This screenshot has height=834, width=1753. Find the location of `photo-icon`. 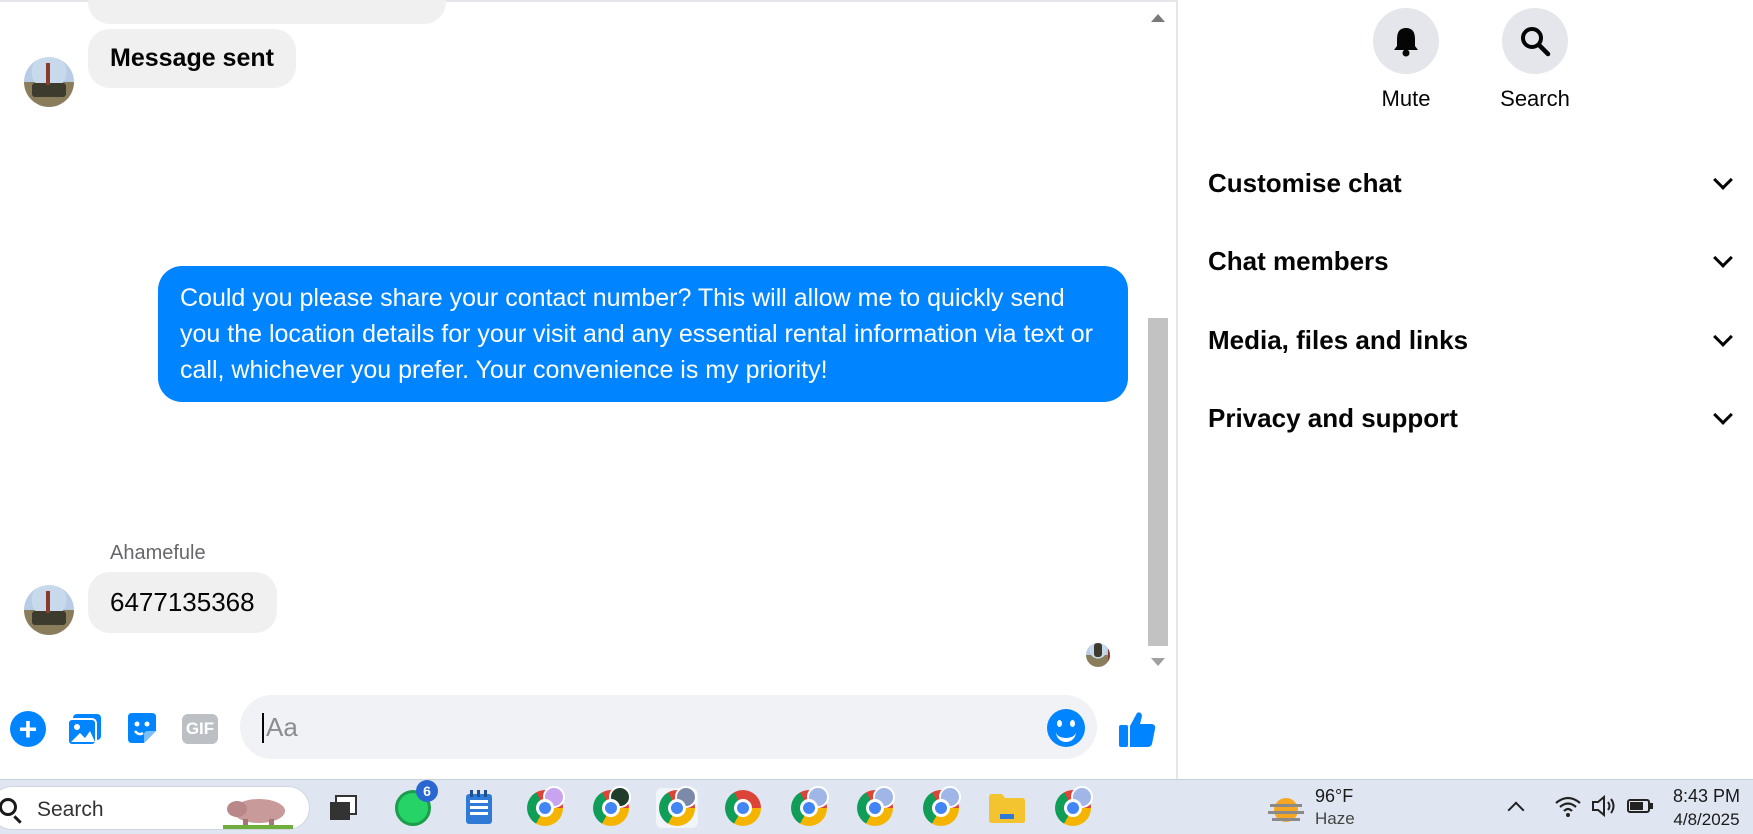

photo-icon is located at coordinates (85, 729).